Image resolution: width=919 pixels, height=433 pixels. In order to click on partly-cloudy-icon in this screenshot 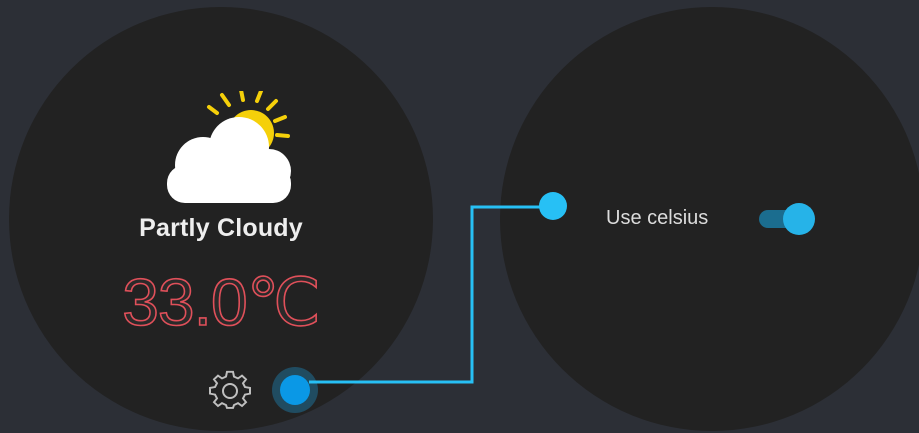, I will do `click(229, 147)`.